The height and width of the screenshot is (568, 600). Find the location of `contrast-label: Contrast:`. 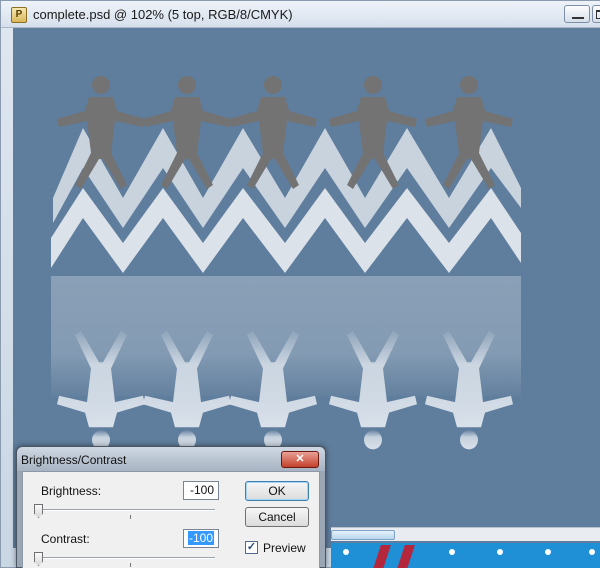

contrast-label: Contrast: is located at coordinates (65, 539).